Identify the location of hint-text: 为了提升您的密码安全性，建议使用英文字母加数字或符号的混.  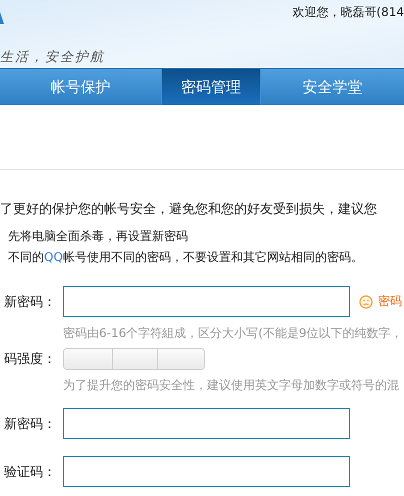
(231, 385).